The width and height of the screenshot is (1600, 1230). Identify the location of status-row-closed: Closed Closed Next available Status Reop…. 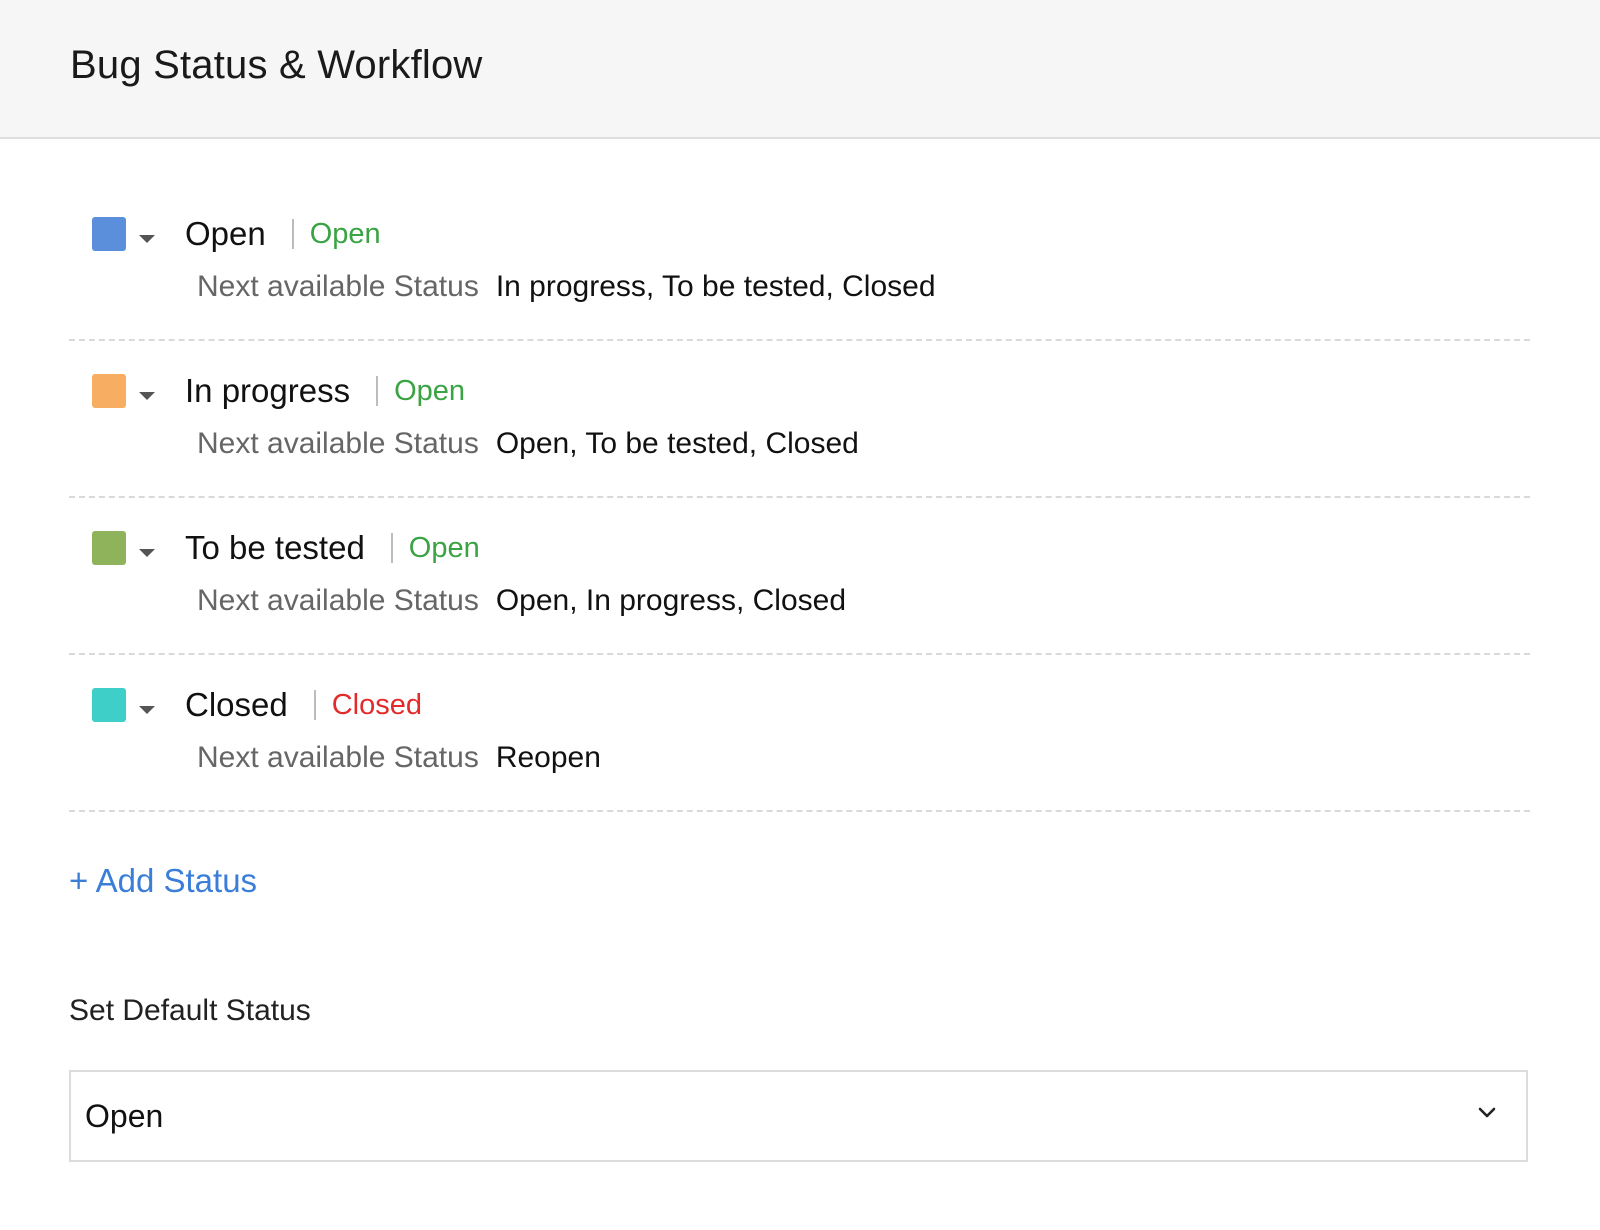
(799, 733).